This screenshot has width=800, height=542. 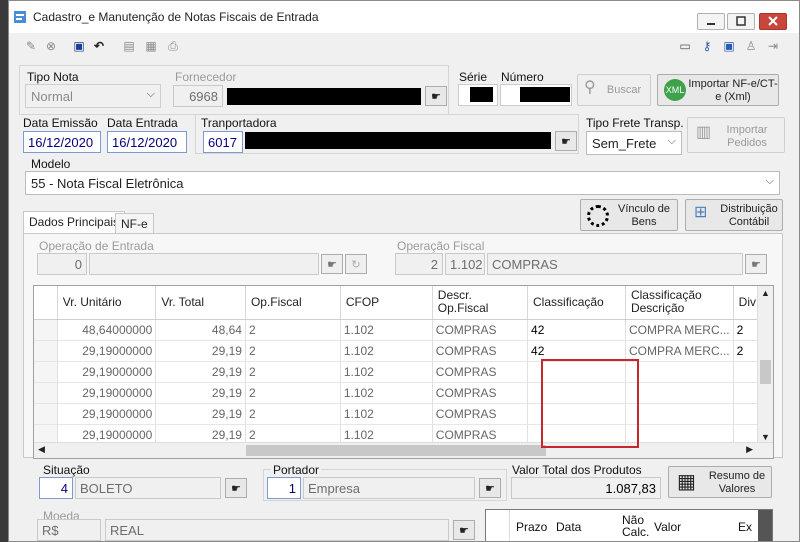 What do you see at coordinates (99, 46) in the screenshot?
I see `undo-icon: ↶` at bounding box center [99, 46].